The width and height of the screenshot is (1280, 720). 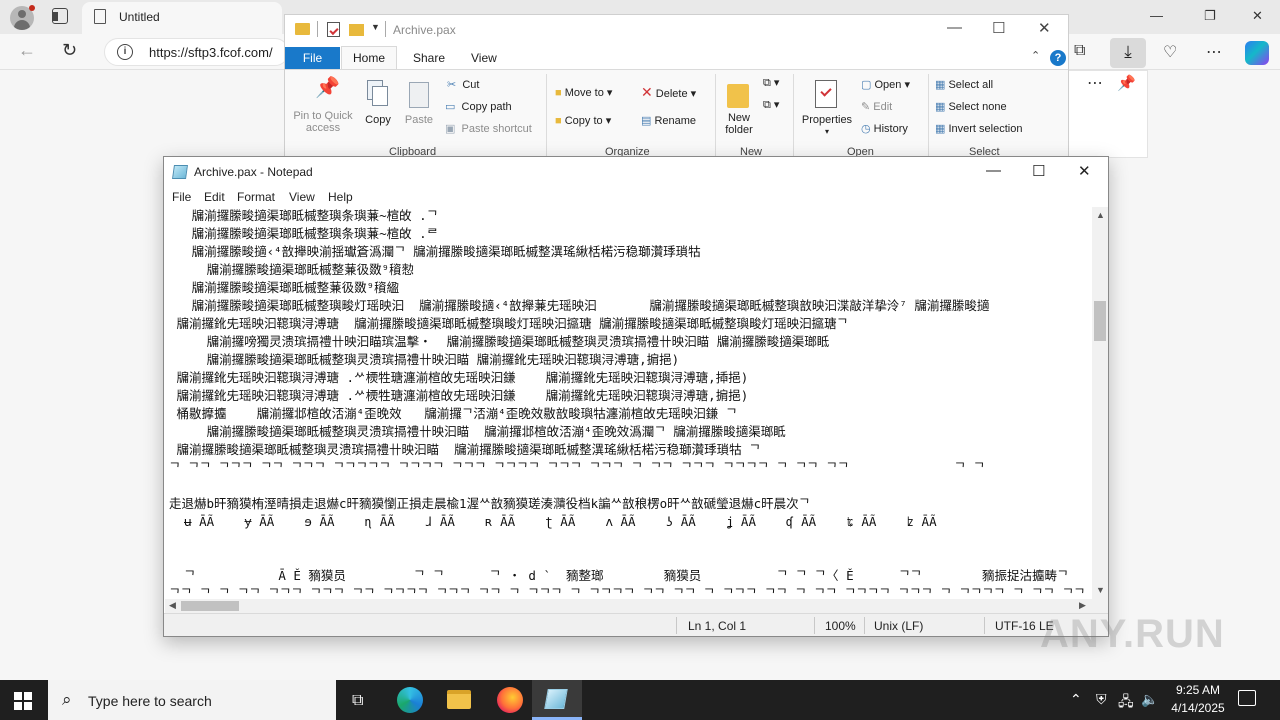 I want to click on vertical-scrollbar: ▲ ▼, so click(x=1100, y=403).